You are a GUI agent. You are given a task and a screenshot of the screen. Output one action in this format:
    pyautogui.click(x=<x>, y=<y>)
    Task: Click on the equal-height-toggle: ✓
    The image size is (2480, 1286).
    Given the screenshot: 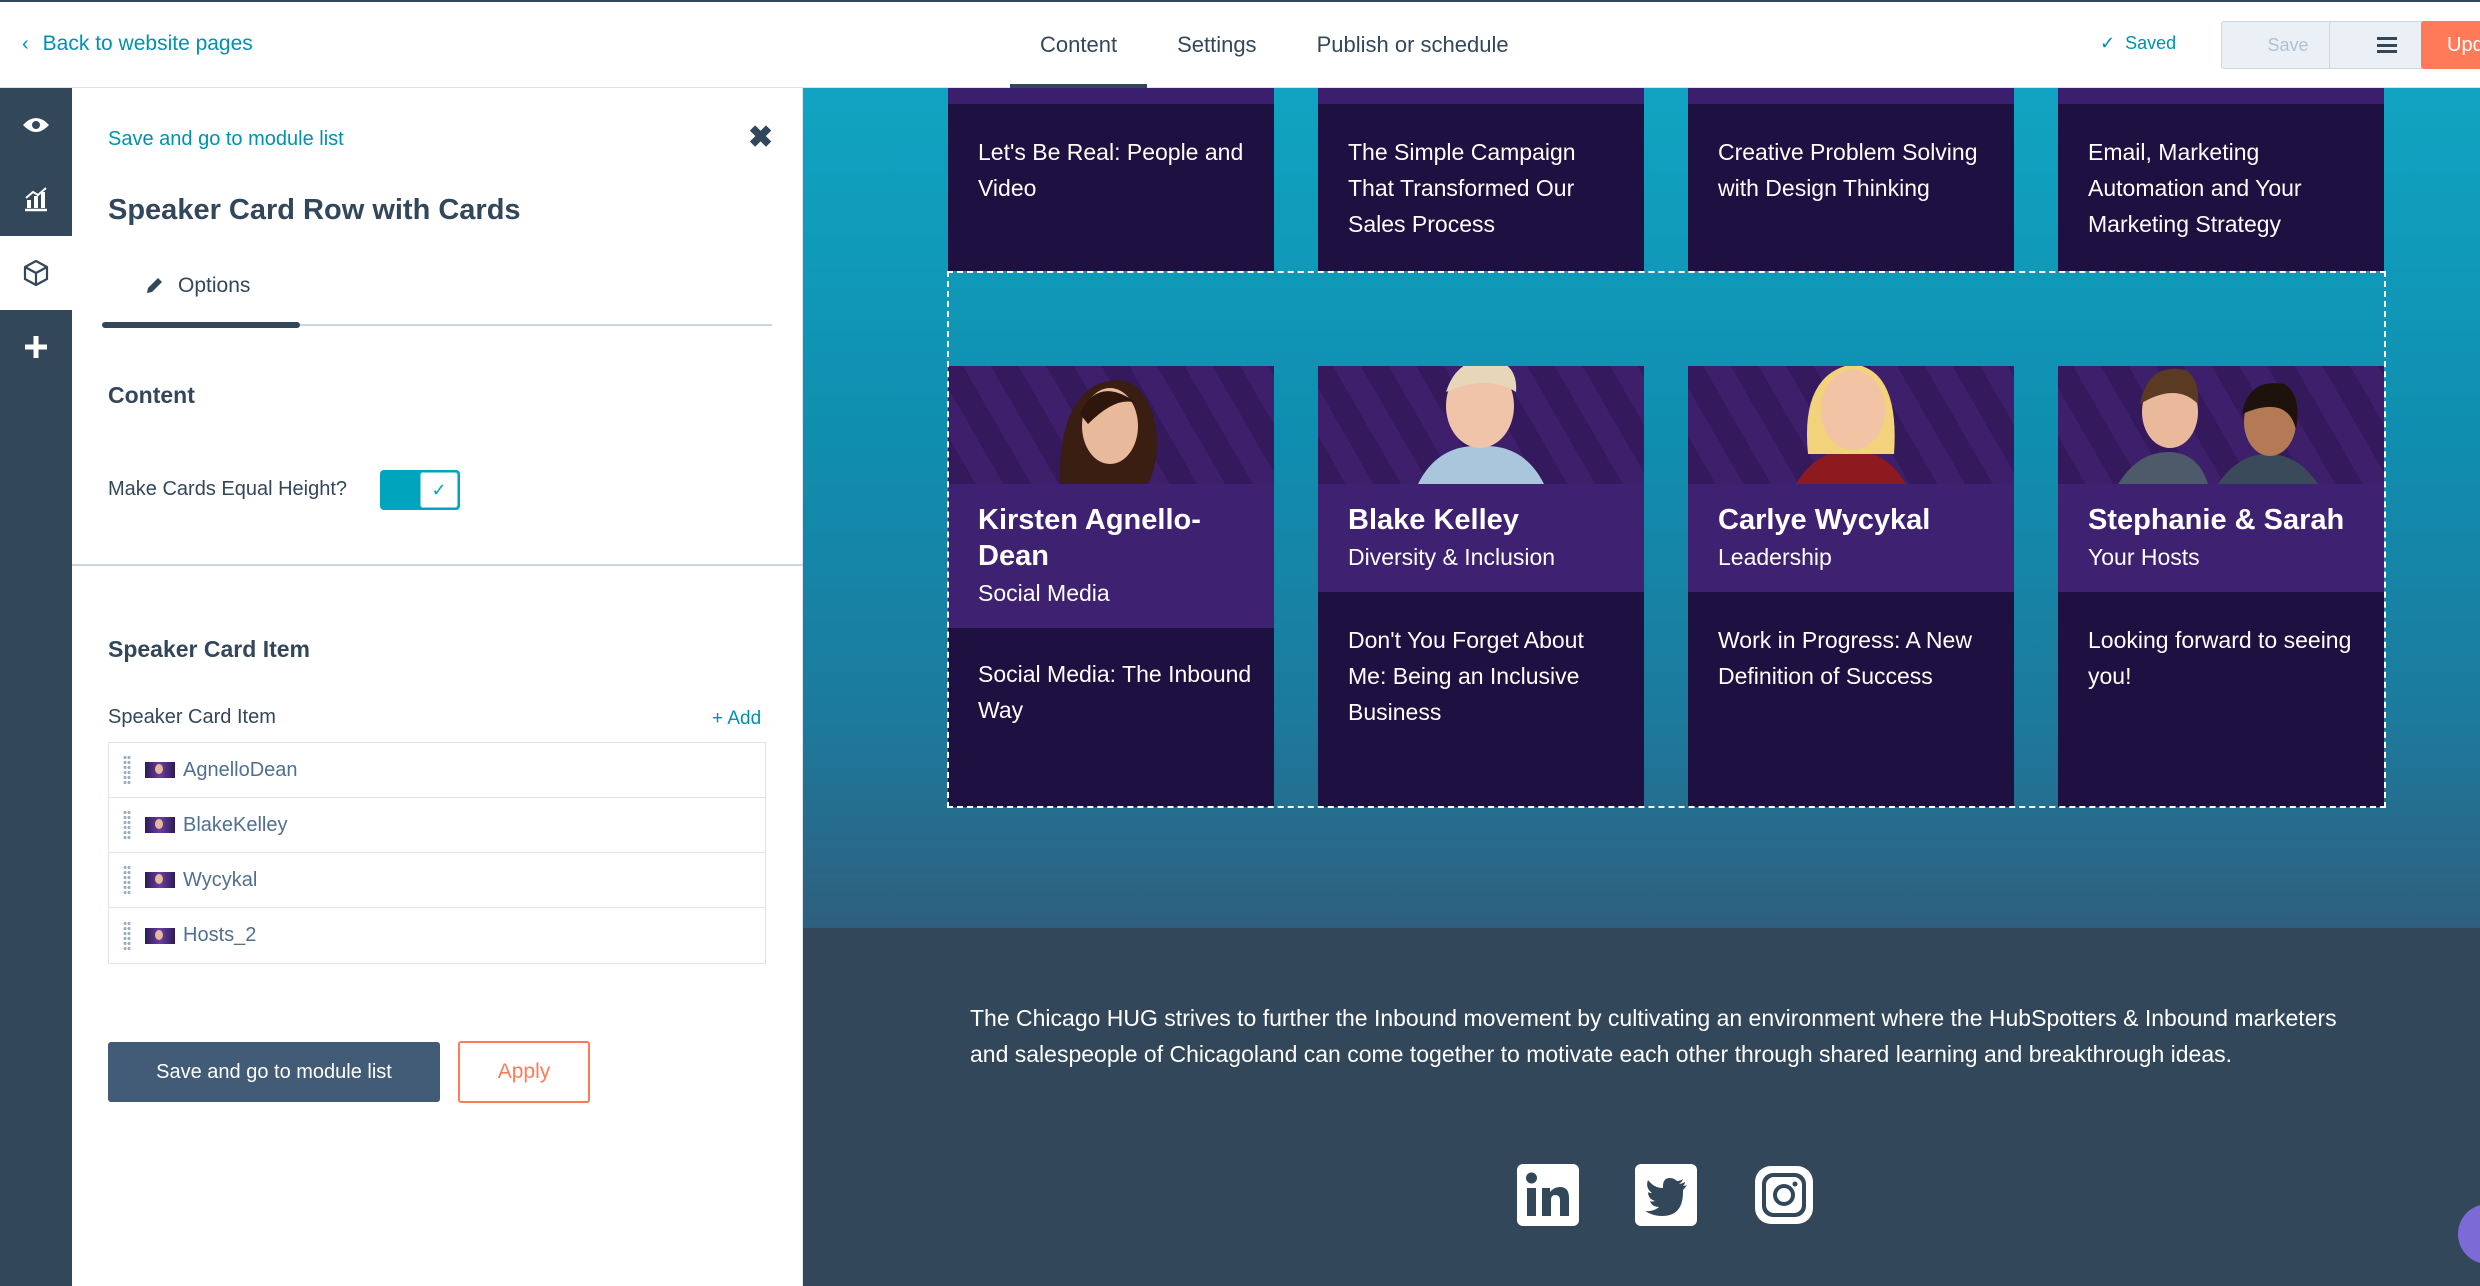 What is the action you would take?
    pyautogui.click(x=420, y=490)
    